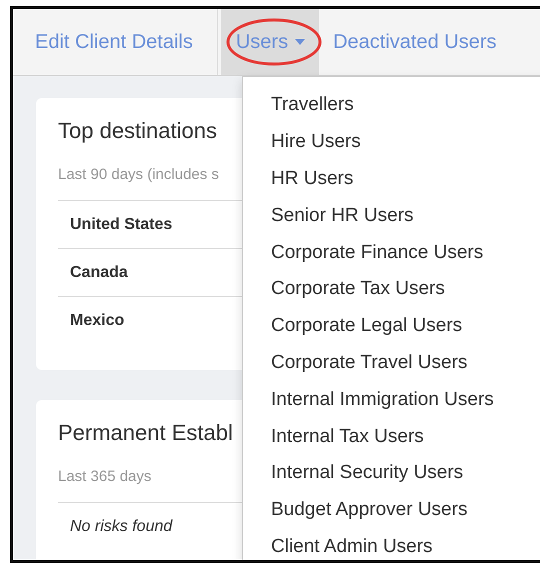 The width and height of the screenshot is (540, 569). Describe the element at coordinates (97, 321) in the screenshot. I see `country-name: Mexico` at that location.